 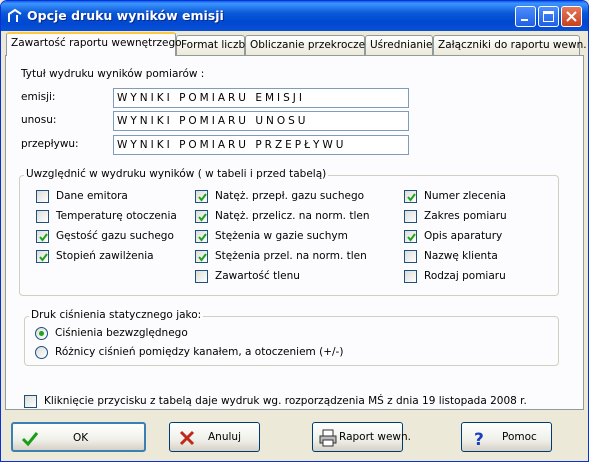 I want to click on flow-title-label: przepływu:, so click(x=50, y=144).